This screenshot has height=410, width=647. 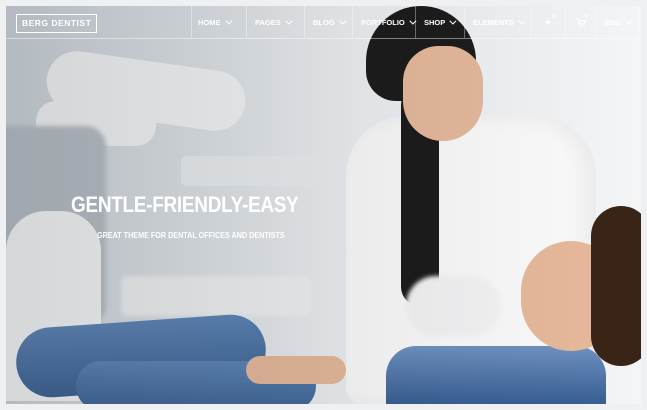 What do you see at coordinates (268, 22) in the screenshot?
I see `menu-label: PAGES` at bounding box center [268, 22].